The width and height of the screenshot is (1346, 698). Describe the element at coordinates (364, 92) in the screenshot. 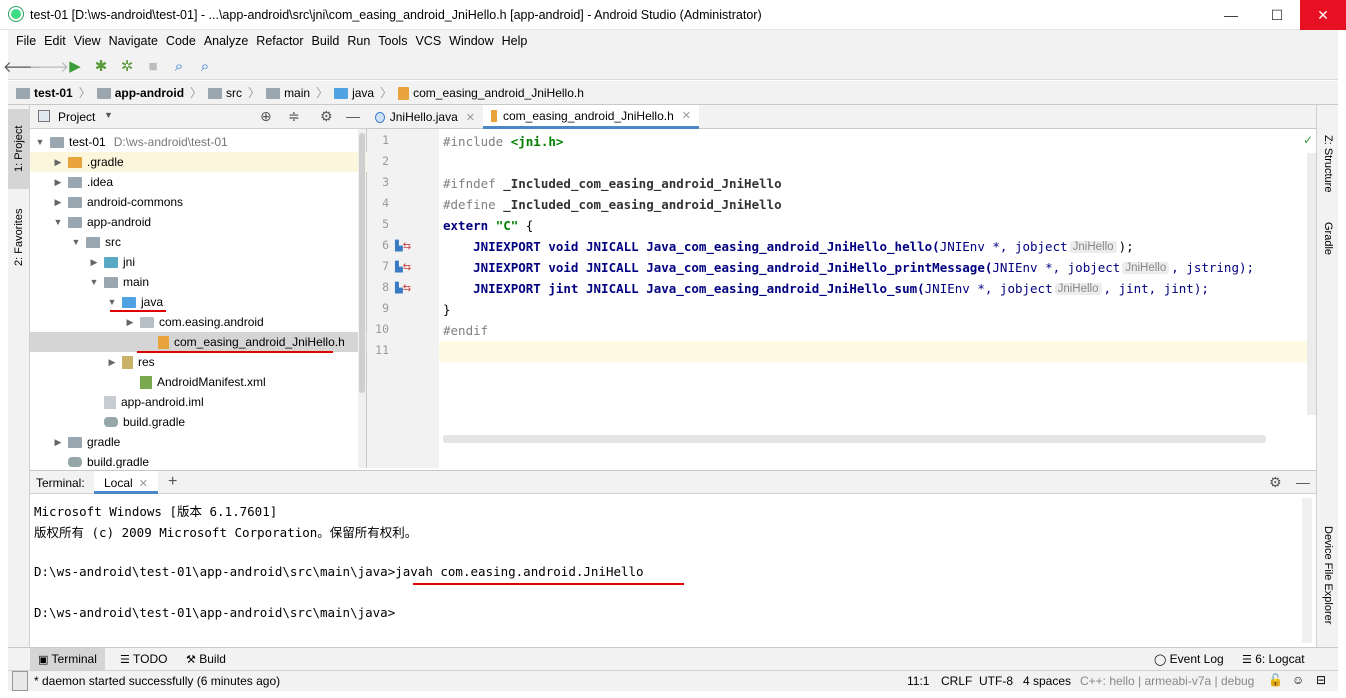

I see `breadcrumb-item: java 〉` at that location.